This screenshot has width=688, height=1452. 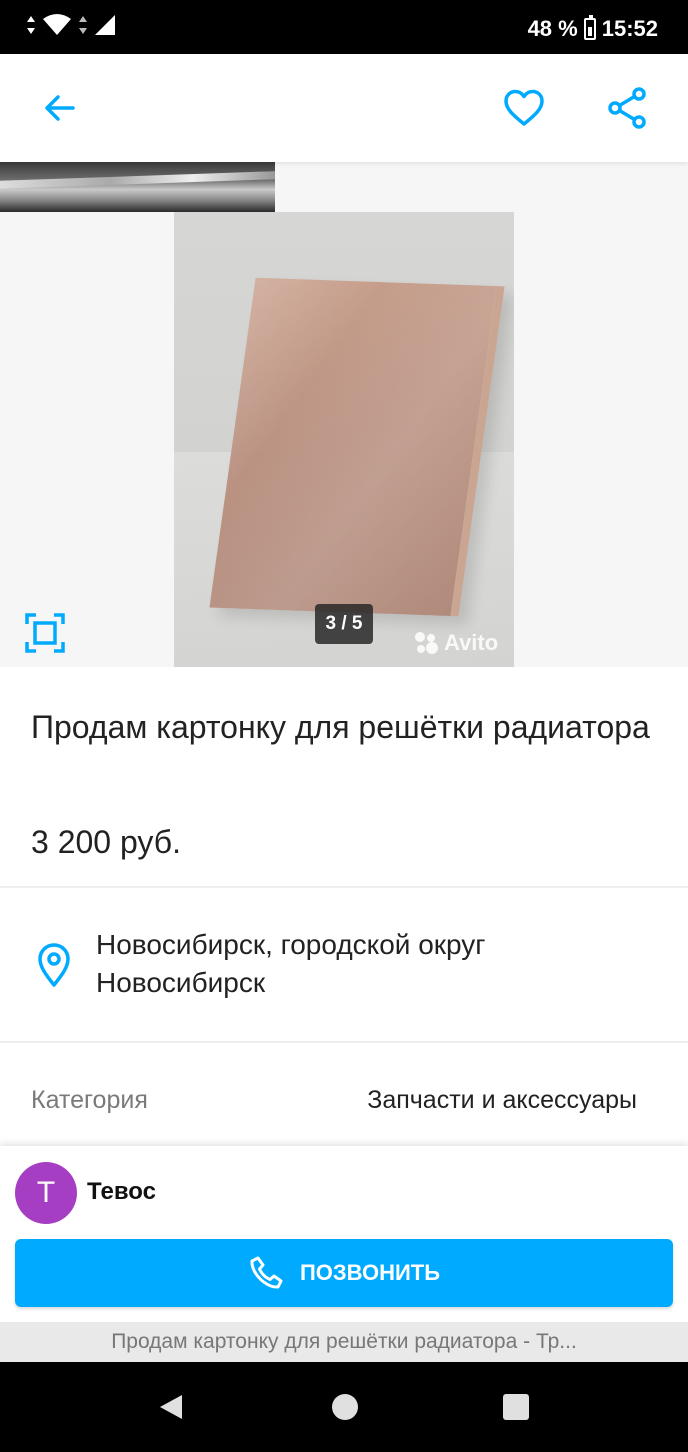 What do you see at coordinates (54, 965) in the screenshot?
I see `location-pin-icon` at bounding box center [54, 965].